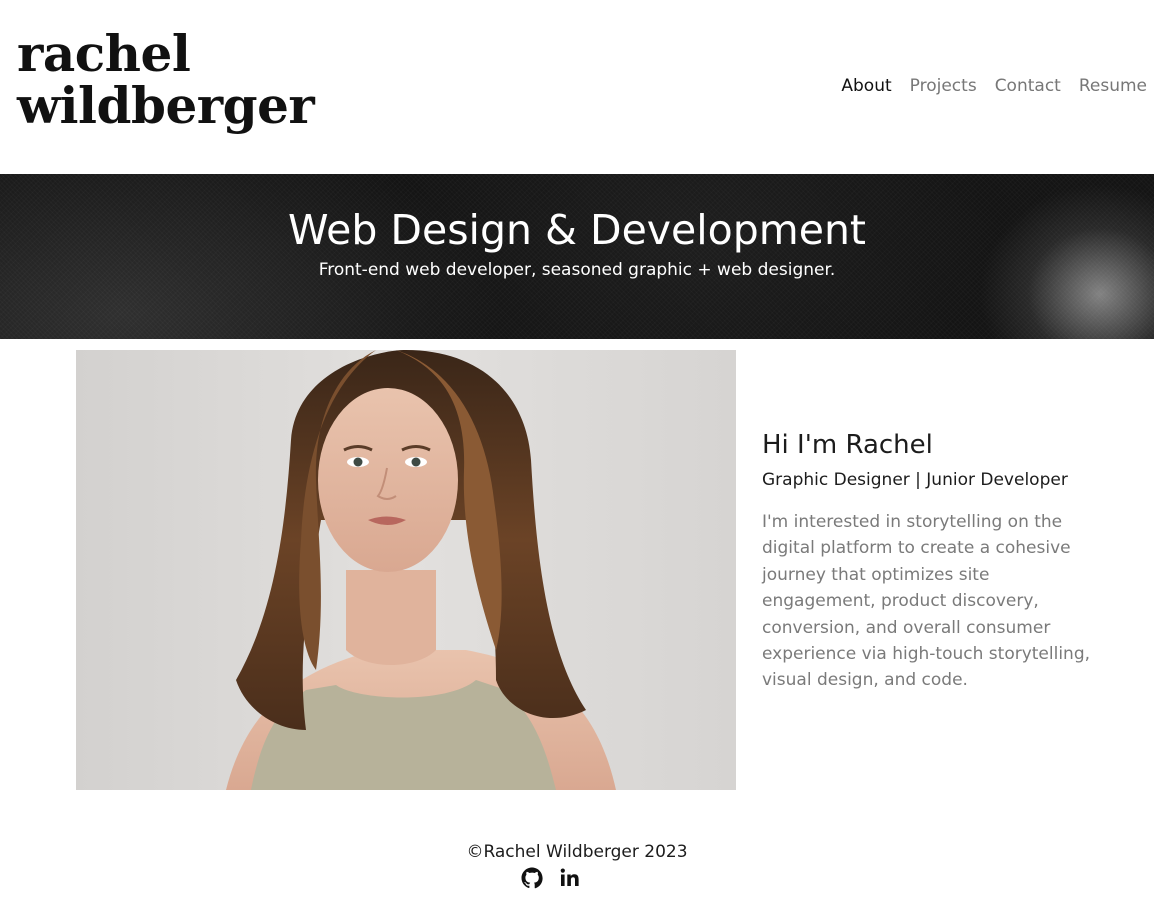 The width and height of the screenshot is (1154, 918). Describe the element at coordinates (532, 878) in the screenshot. I see `github-icon` at that location.